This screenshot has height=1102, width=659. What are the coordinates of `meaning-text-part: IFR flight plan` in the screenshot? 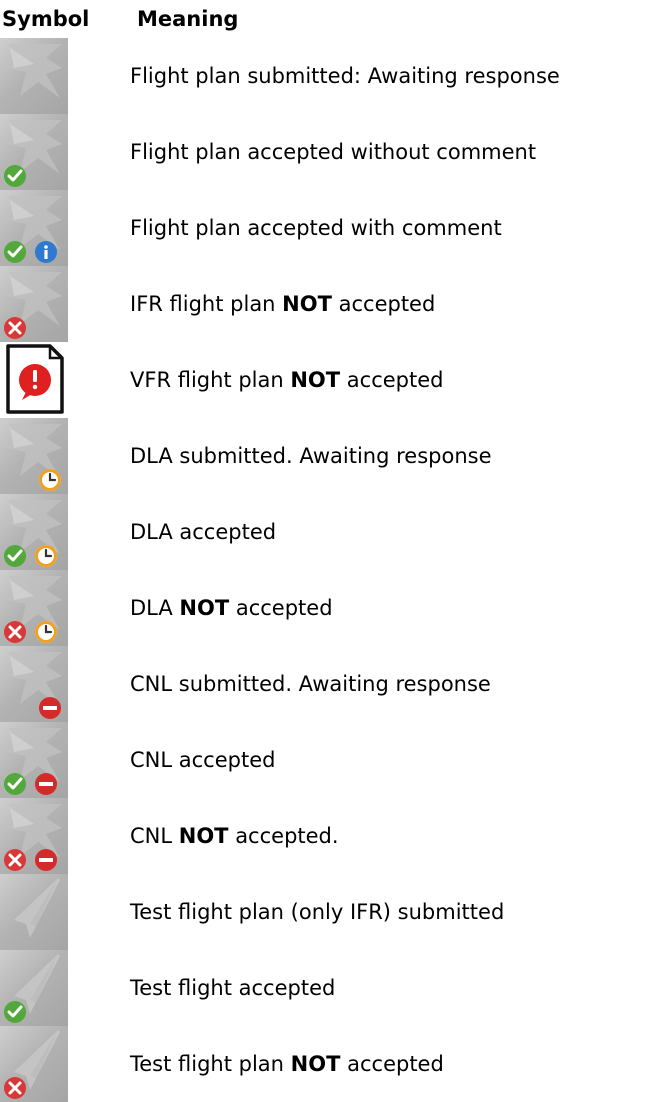 It's located at (206, 304).